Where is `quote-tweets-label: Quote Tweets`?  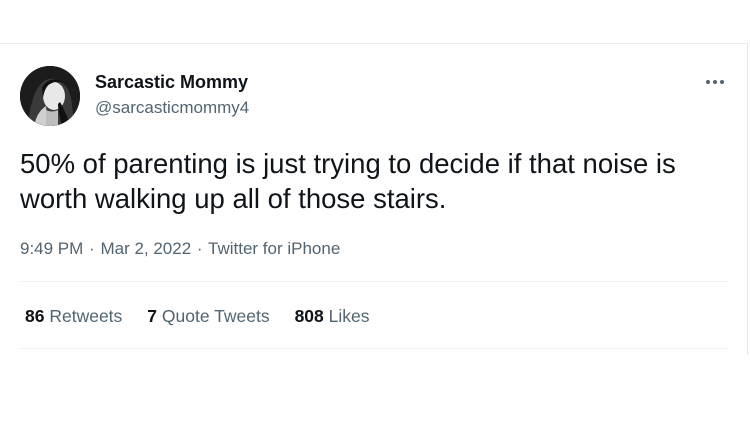
quote-tweets-label: Quote Tweets is located at coordinates (215, 316).